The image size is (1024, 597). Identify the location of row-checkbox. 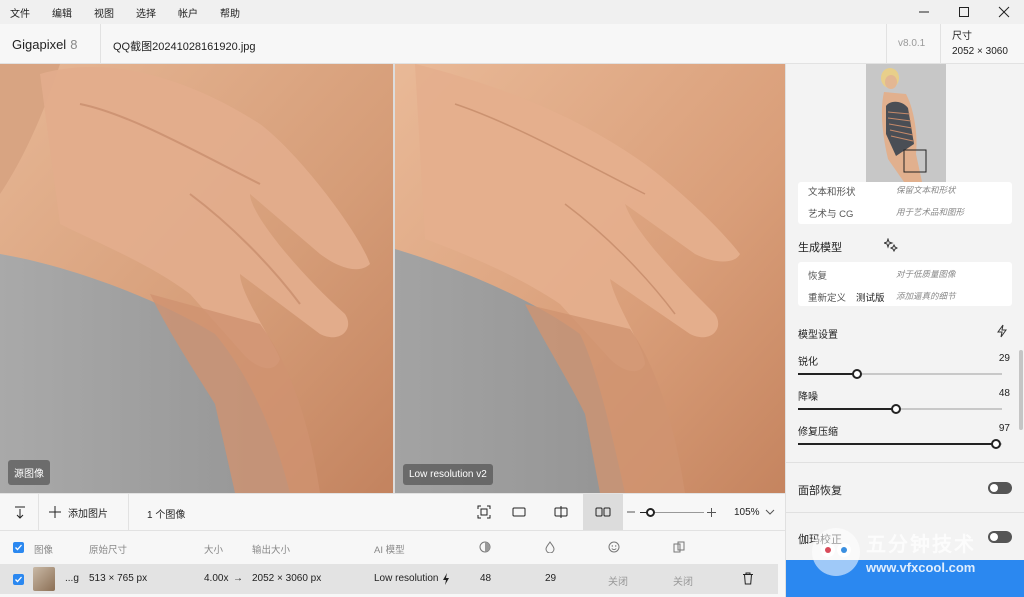
(18, 579).